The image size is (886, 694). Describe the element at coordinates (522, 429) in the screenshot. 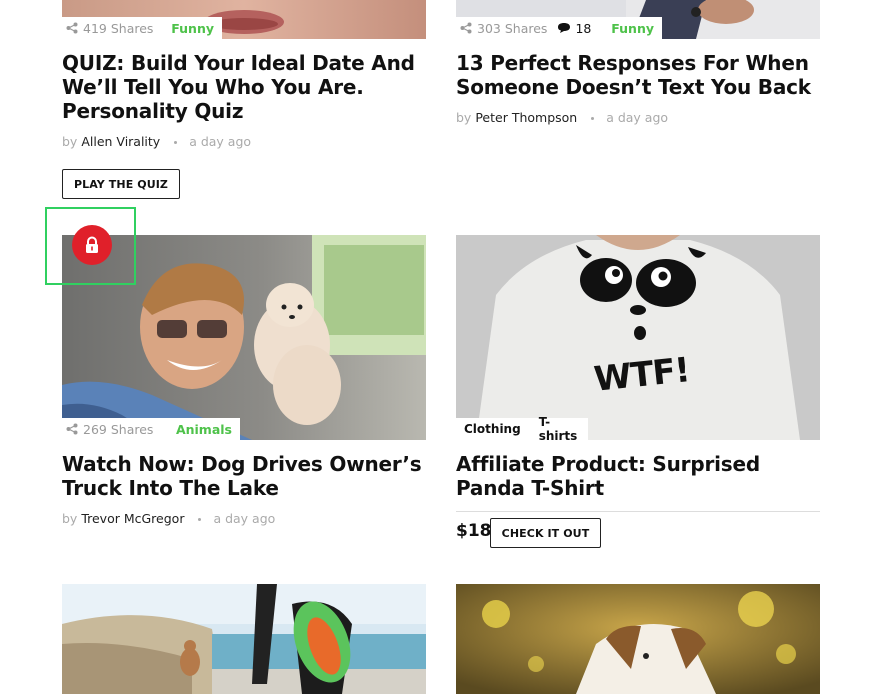

I see `product-tags-bar: Clothing T-shirts` at that location.